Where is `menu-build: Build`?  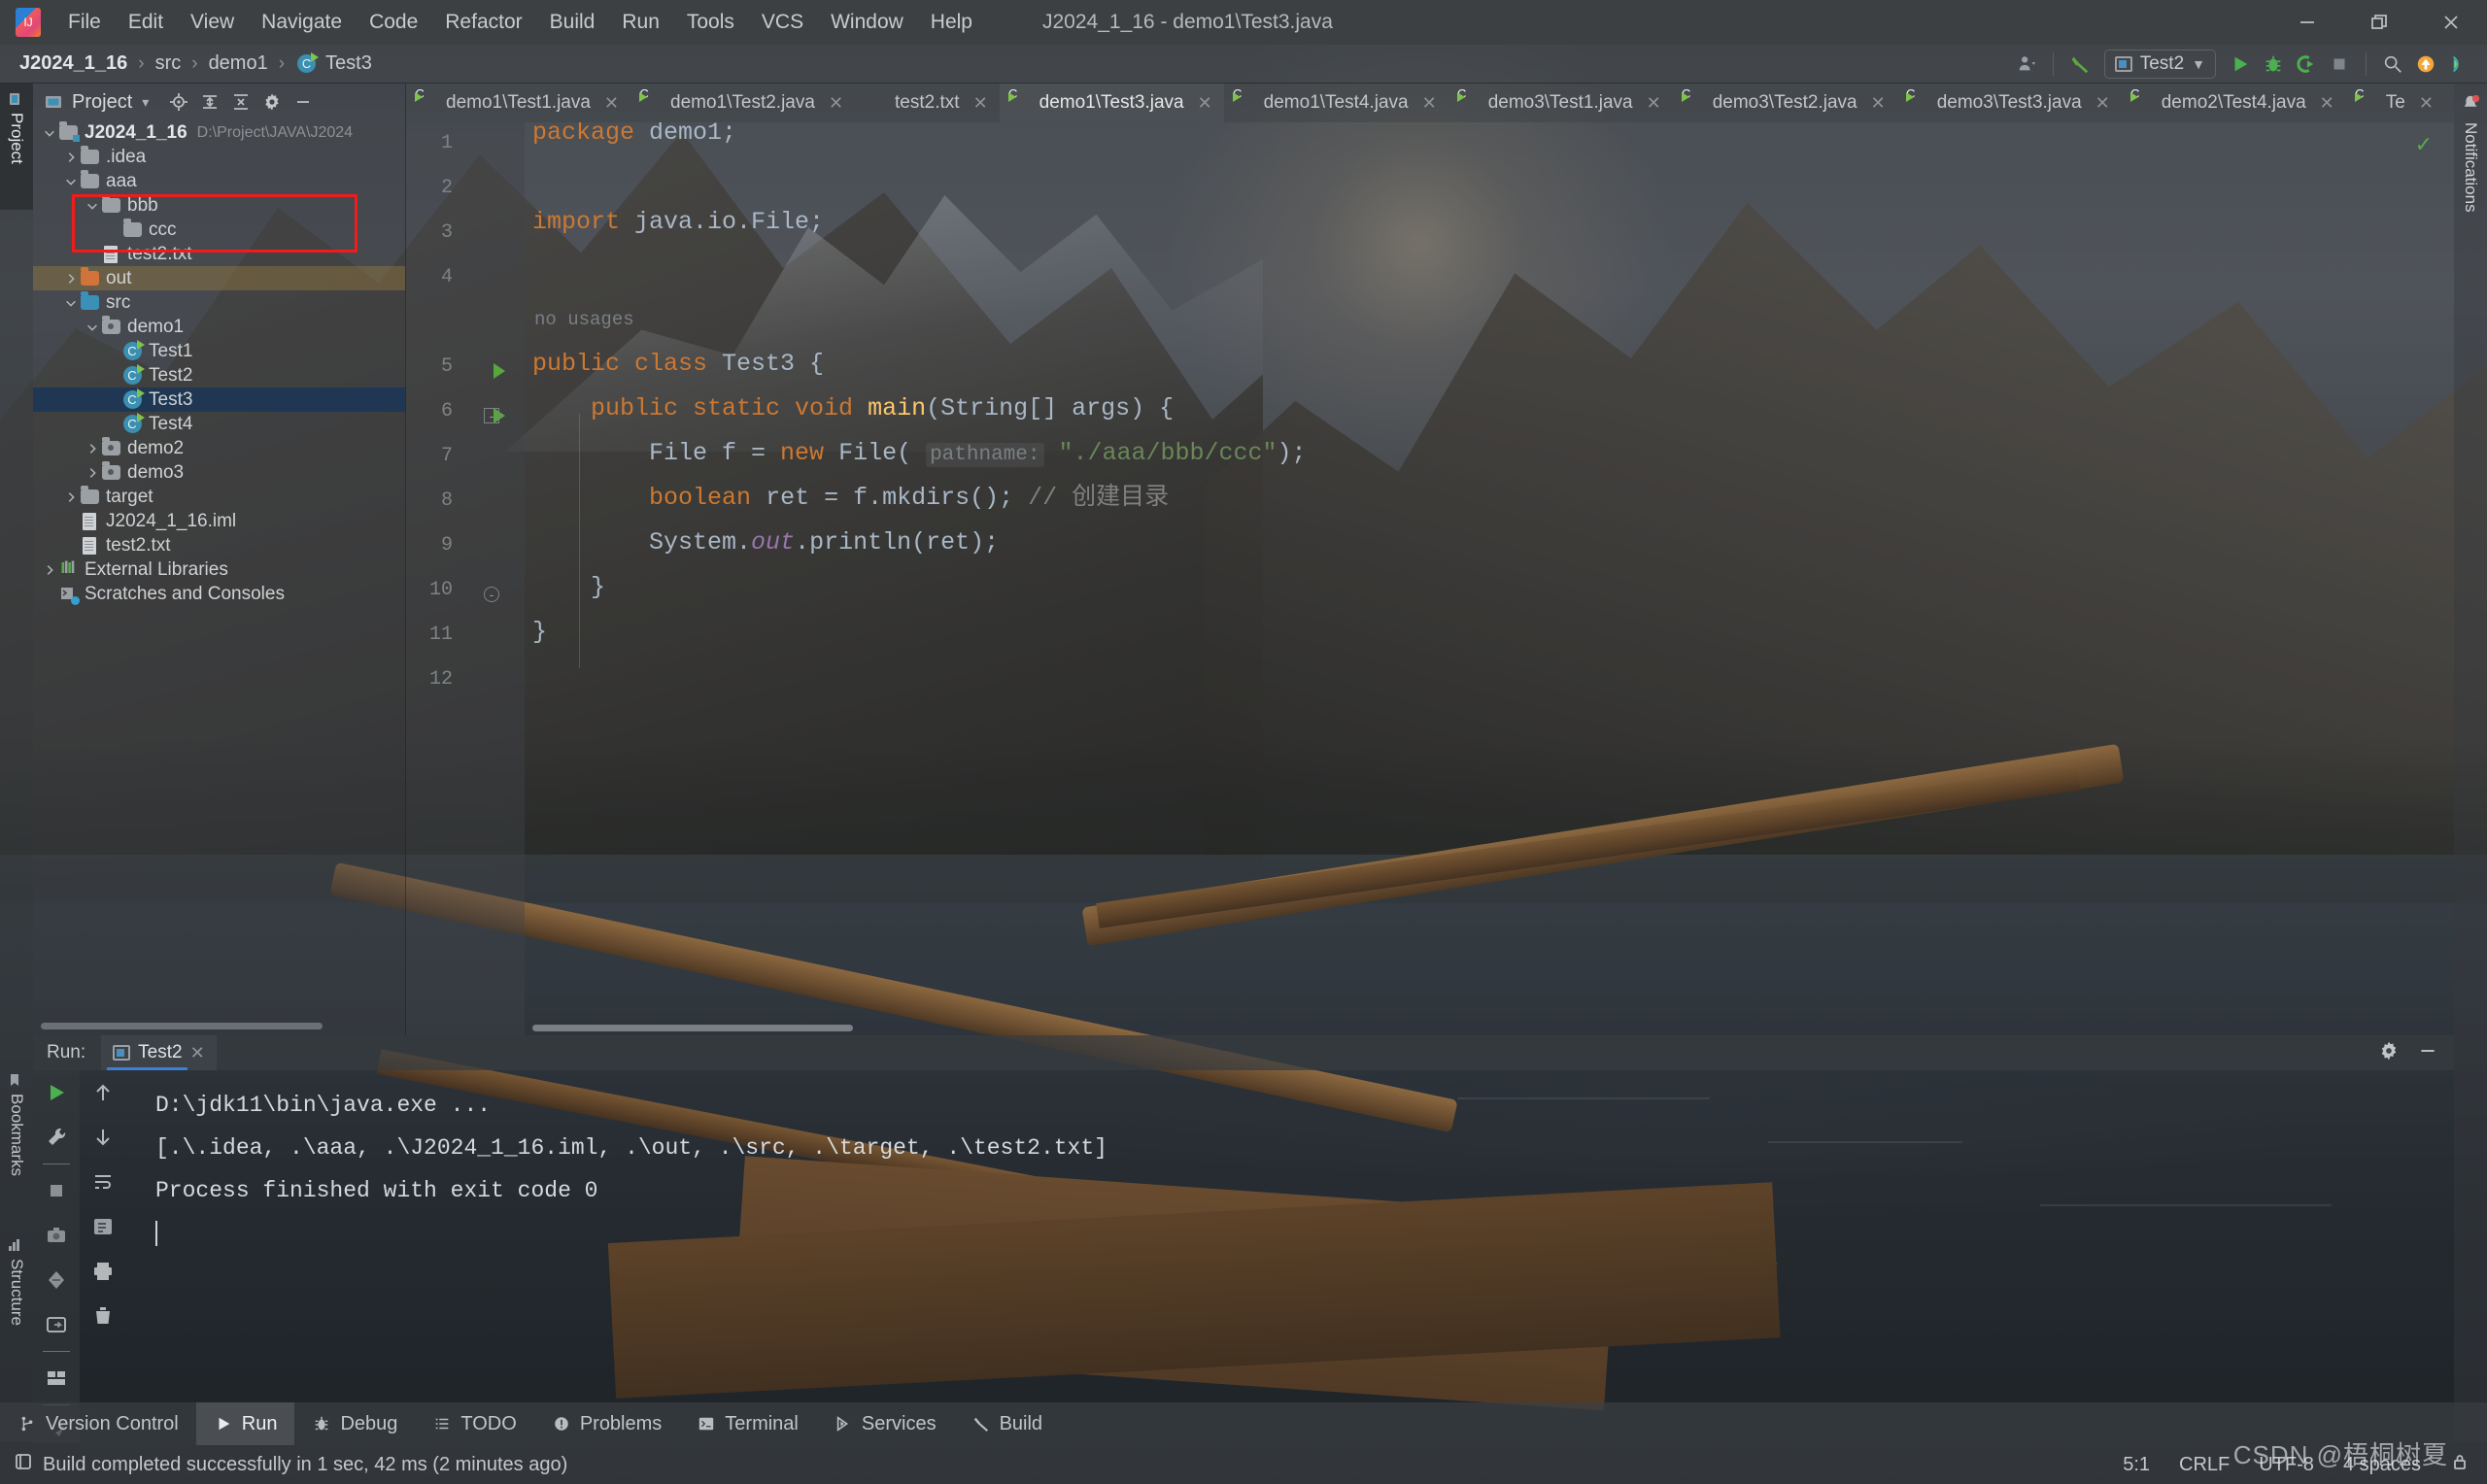 menu-build: Build is located at coordinates (572, 22).